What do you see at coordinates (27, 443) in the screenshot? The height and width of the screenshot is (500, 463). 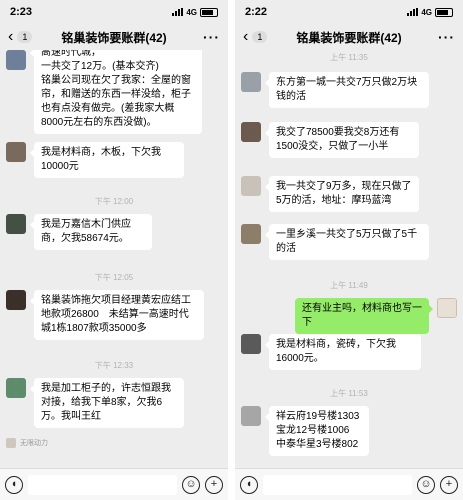 I see `partial-message-name: 无限动力` at bounding box center [27, 443].